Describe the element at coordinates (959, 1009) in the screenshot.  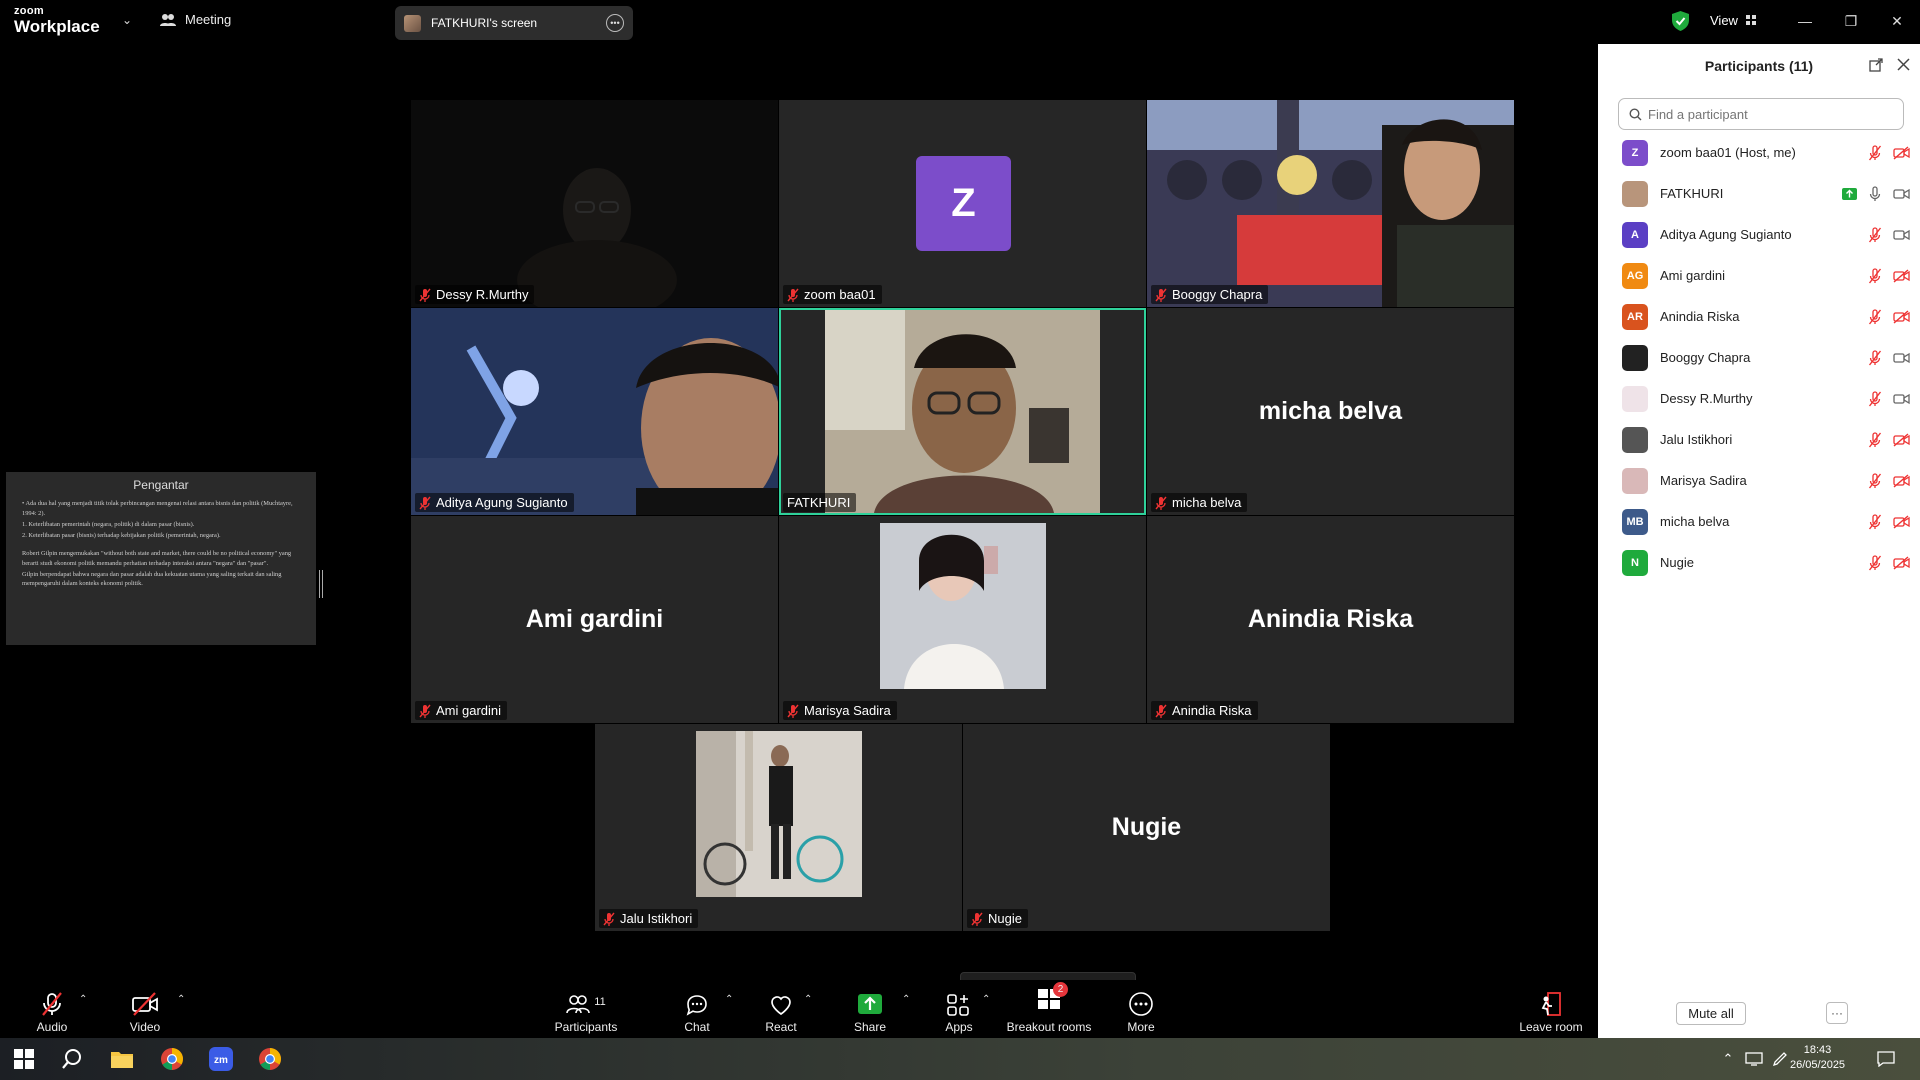
I see `apps-button: Apps` at that location.